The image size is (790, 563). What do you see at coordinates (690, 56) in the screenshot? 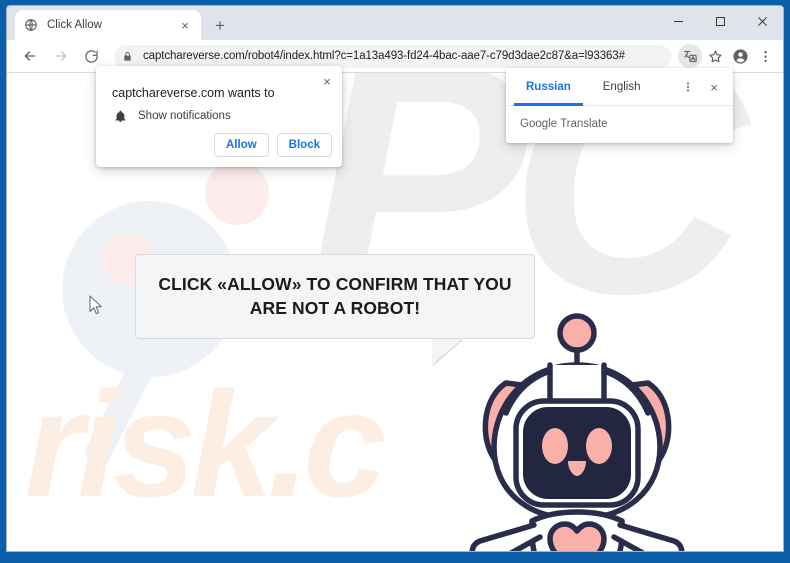
I see `translate-icon` at bounding box center [690, 56].